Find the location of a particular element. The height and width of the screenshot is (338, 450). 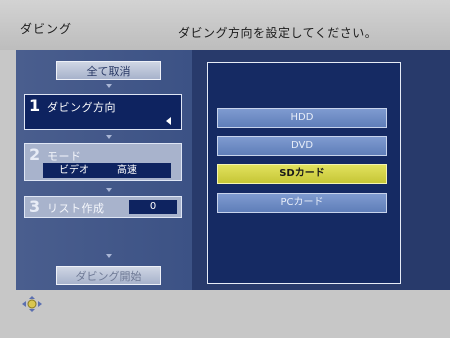

list-count-box: 0 is located at coordinates (153, 207).